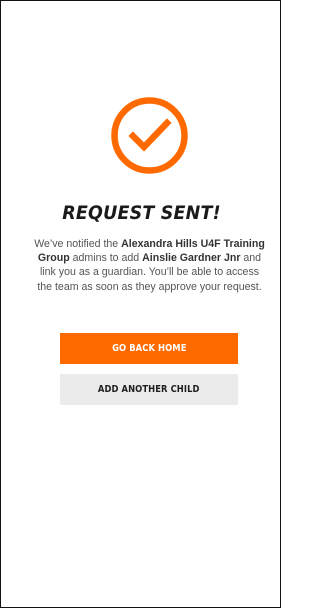 Image resolution: width=320 pixels, height=608 pixels. I want to click on message-text: We’ve notified the, so click(78, 244).